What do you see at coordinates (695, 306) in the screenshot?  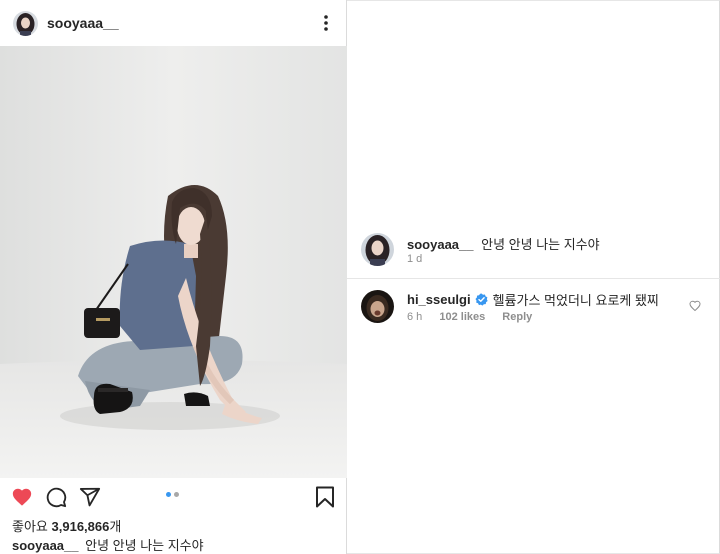 I see `comment-like-heart-icon` at bounding box center [695, 306].